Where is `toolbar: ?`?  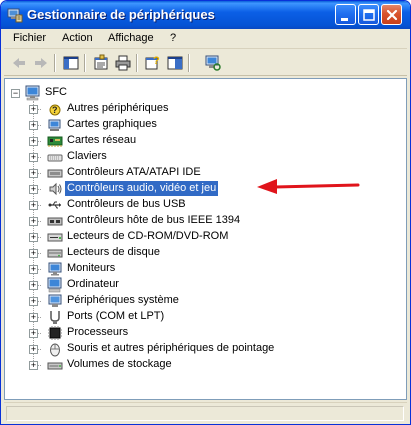 toolbar: ? is located at coordinates (205, 63).